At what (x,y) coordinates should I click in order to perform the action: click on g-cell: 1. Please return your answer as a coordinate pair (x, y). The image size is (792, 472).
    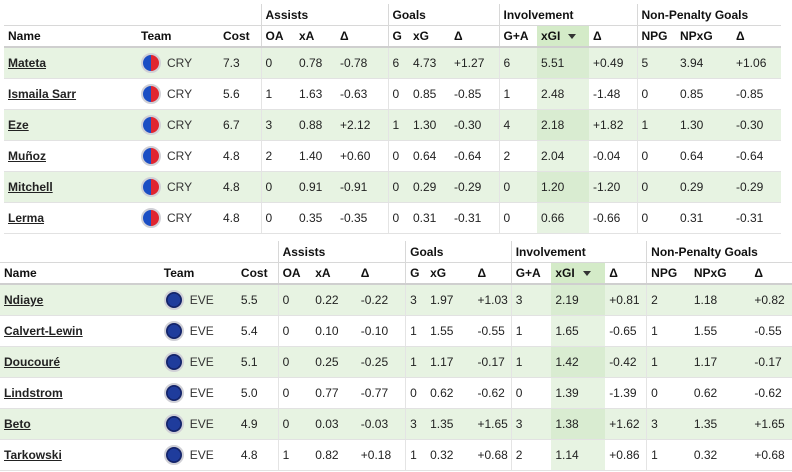
    Looking at the image, I should click on (416, 362).